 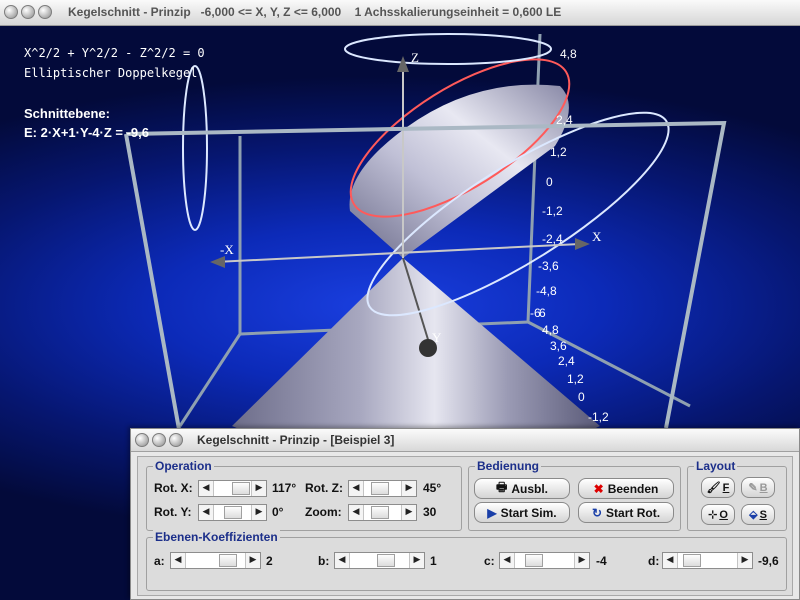 What do you see at coordinates (502, 487) in the screenshot?
I see `printer-icon: 🖶` at bounding box center [502, 487].